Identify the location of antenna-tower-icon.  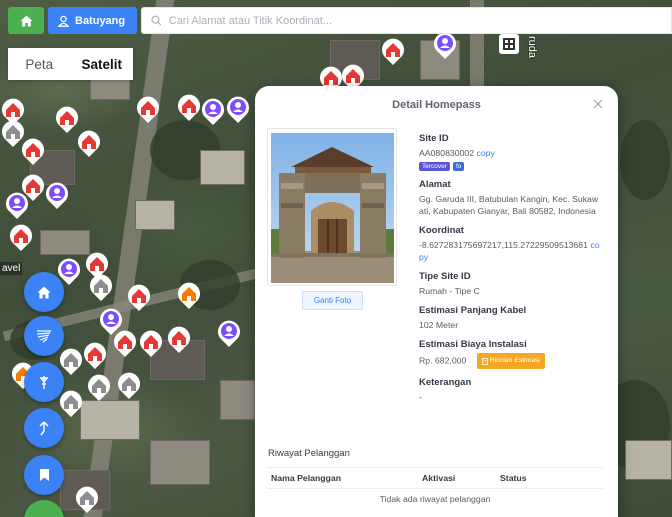
(44, 382).